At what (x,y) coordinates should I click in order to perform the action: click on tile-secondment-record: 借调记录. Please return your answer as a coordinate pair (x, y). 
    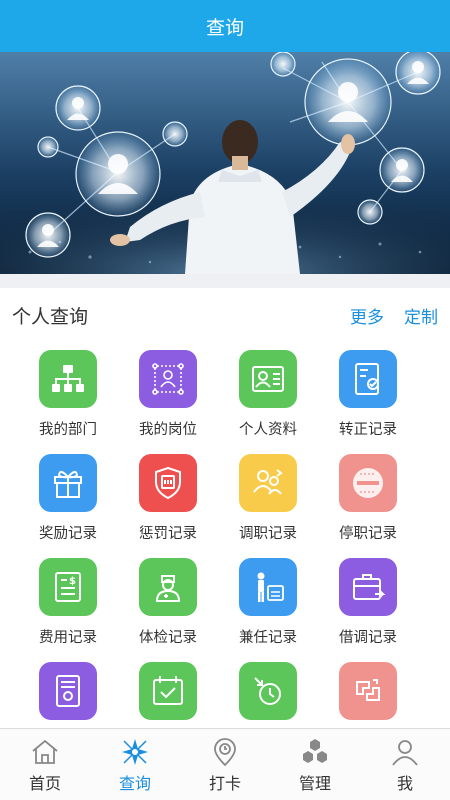
    Looking at the image, I should click on (368, 602).